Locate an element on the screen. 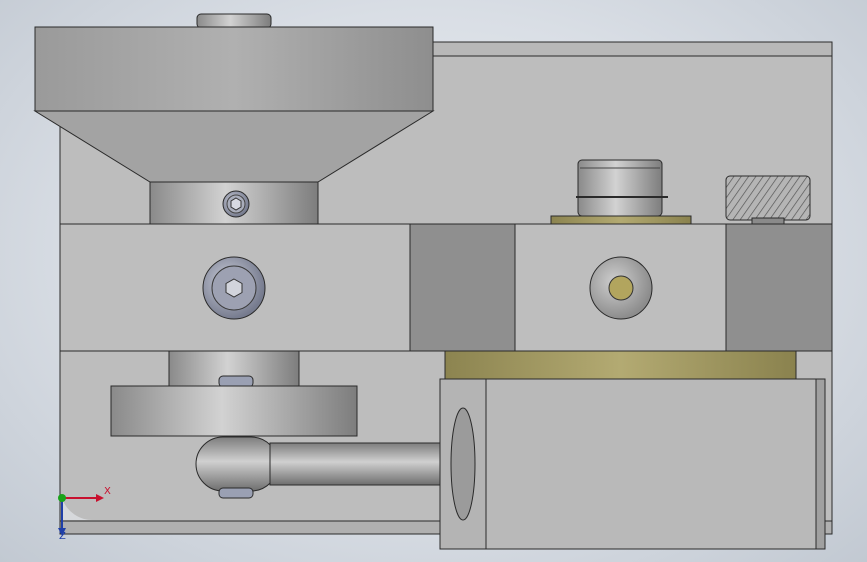 This screenshot has width=867, height=562. hex-bolt-icon is located at coordinates (234, 288).